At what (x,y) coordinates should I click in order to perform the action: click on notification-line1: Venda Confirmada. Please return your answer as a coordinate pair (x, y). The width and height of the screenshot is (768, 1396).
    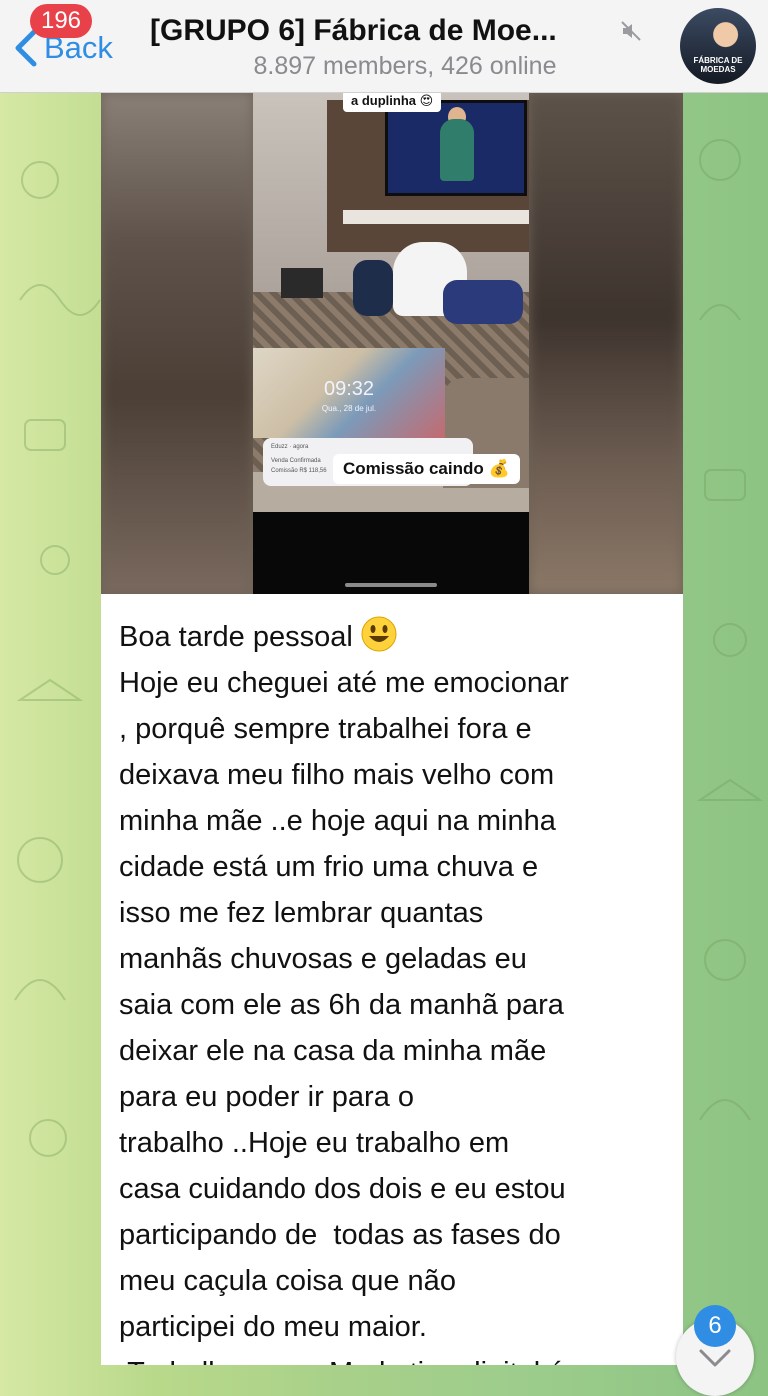
    Looking at the image, I should click on (296, 461).